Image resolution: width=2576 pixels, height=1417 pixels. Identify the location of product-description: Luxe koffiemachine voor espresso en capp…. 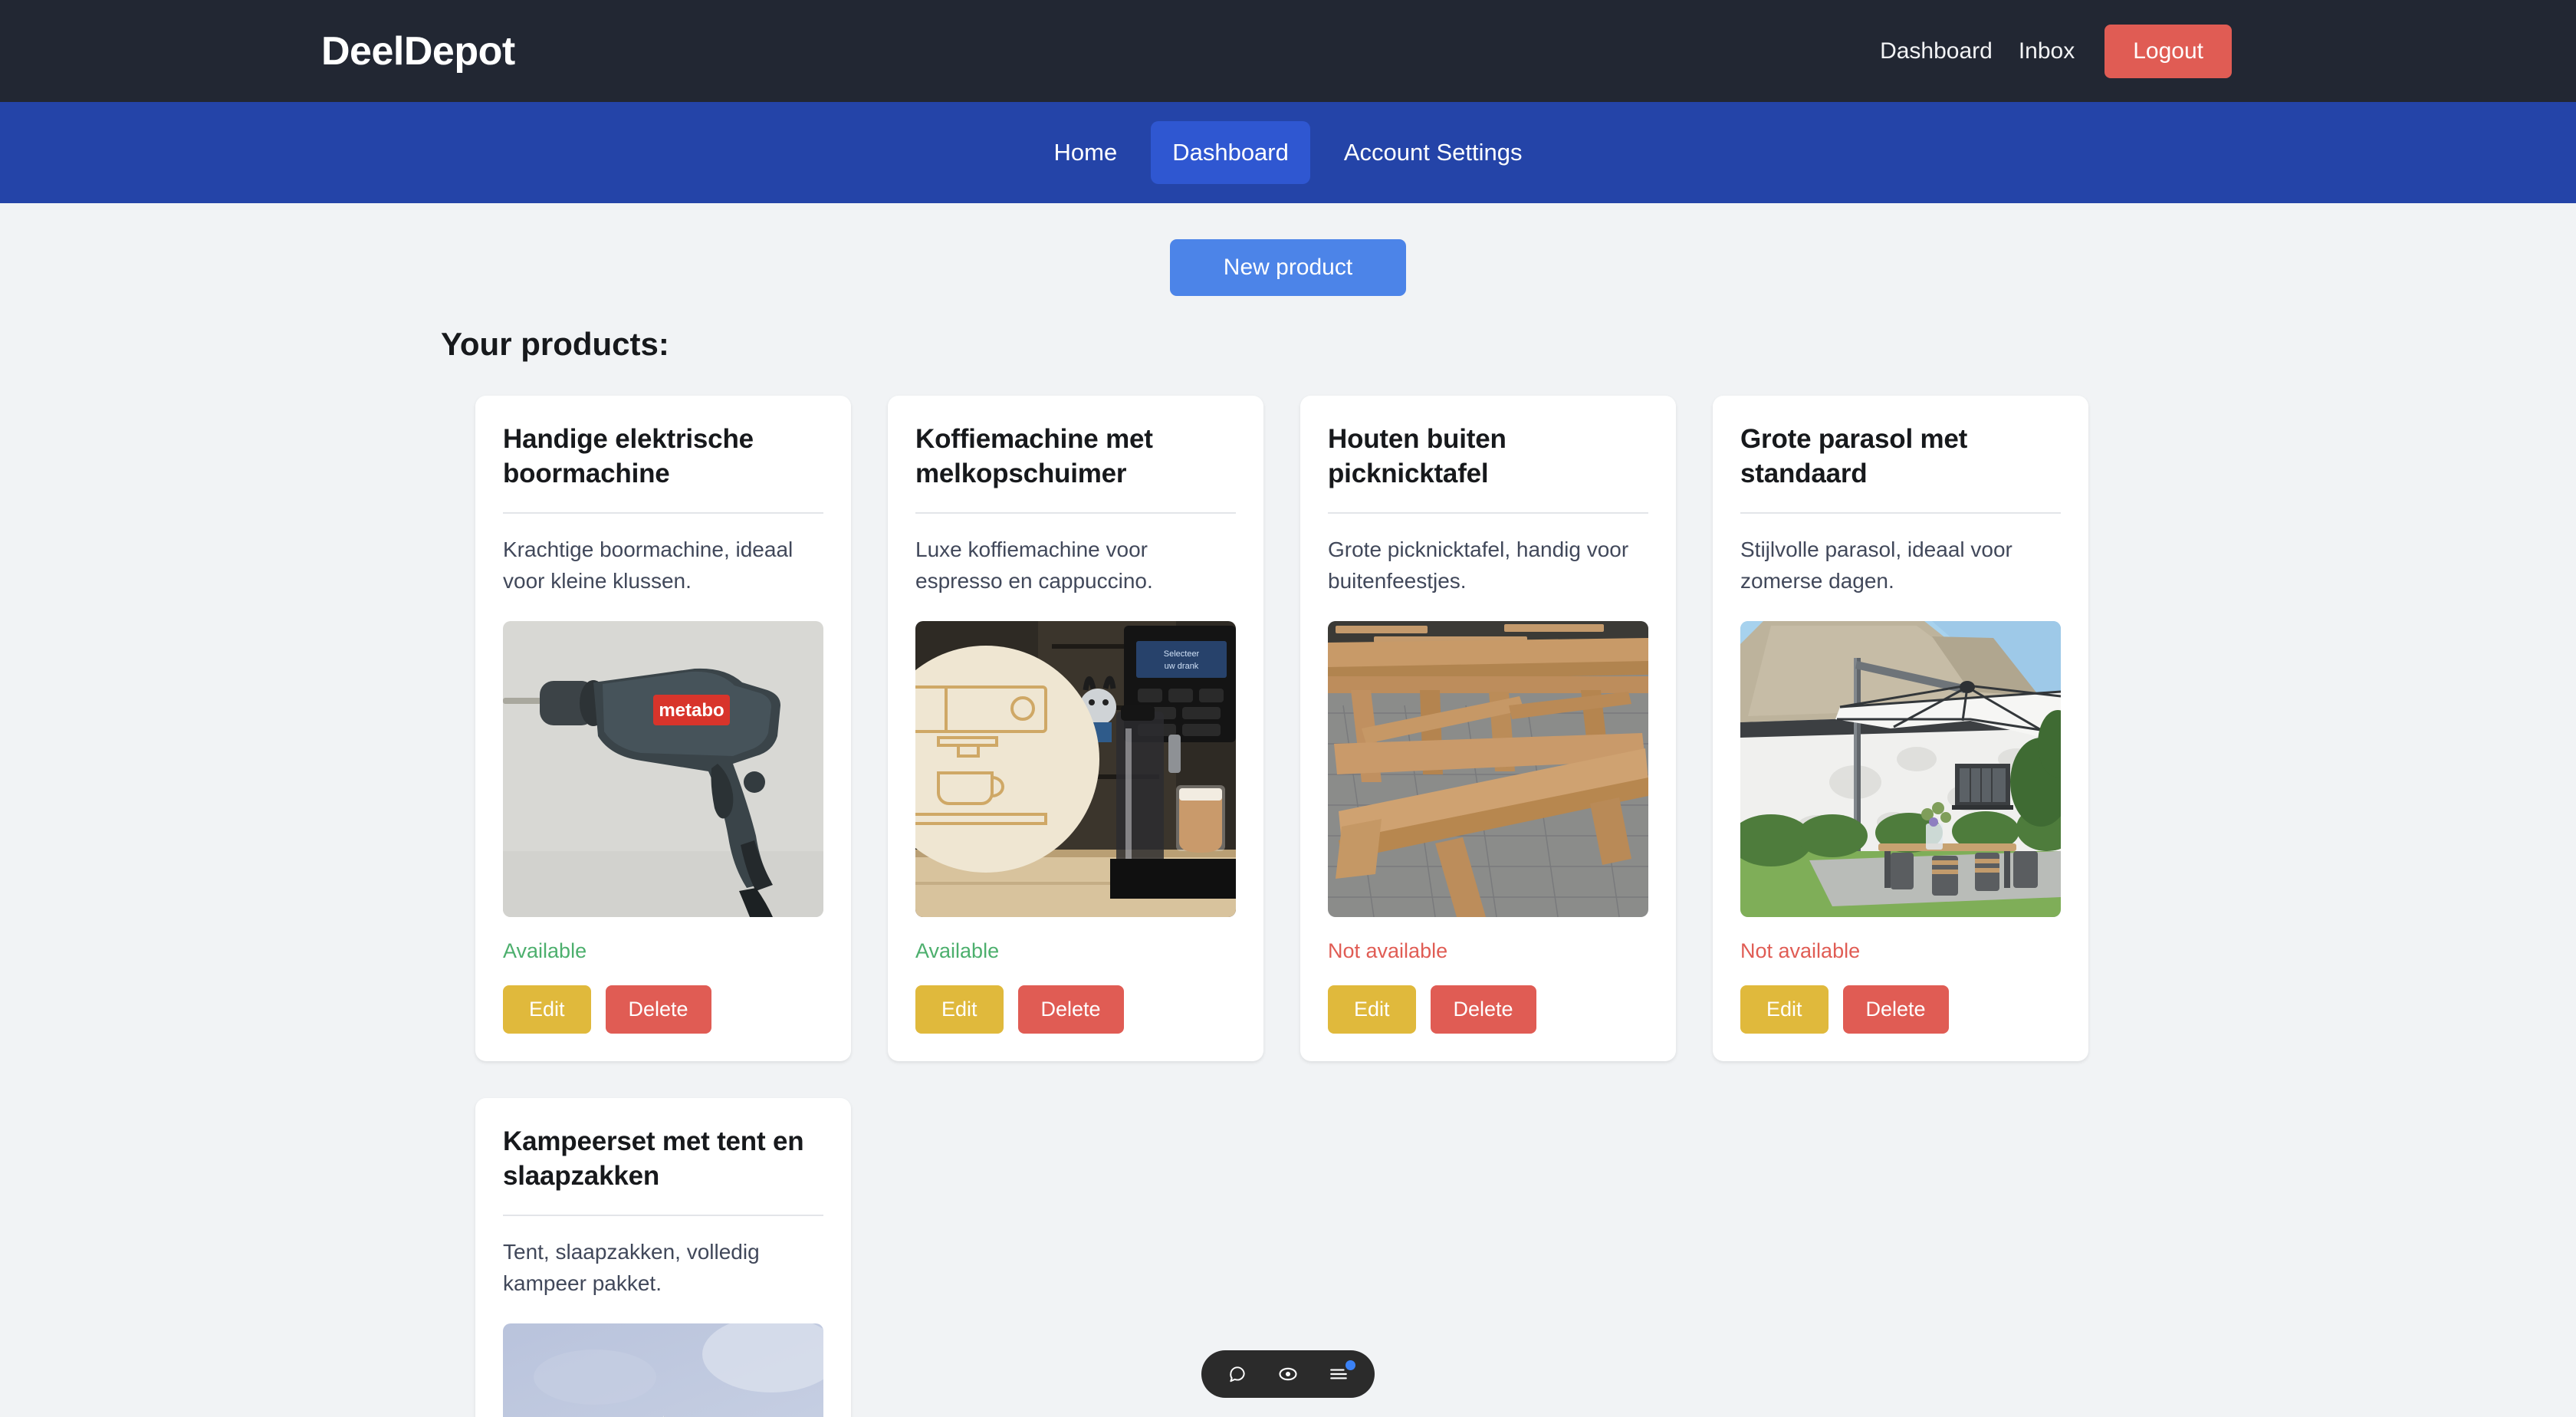
(1034, 565).